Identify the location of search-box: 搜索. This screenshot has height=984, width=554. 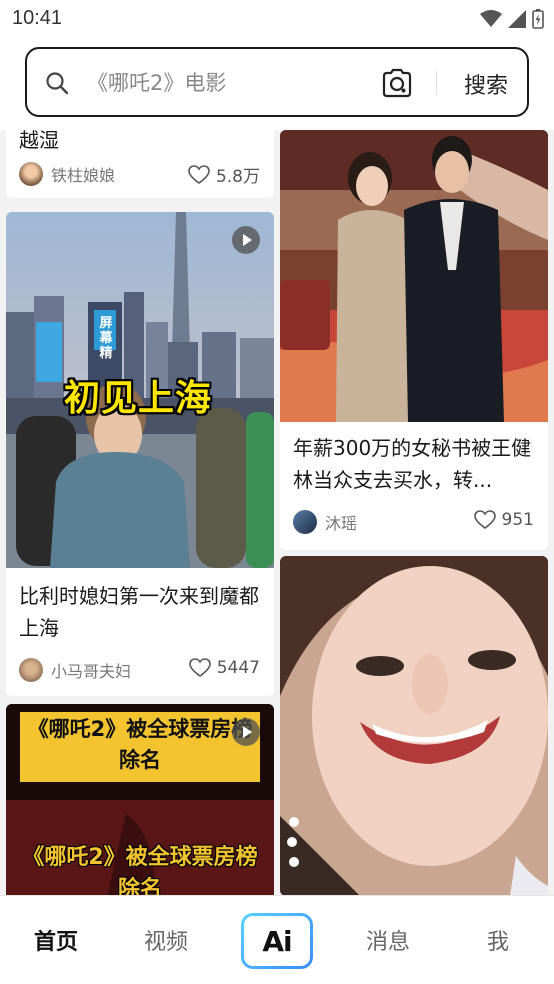
(277, 82).